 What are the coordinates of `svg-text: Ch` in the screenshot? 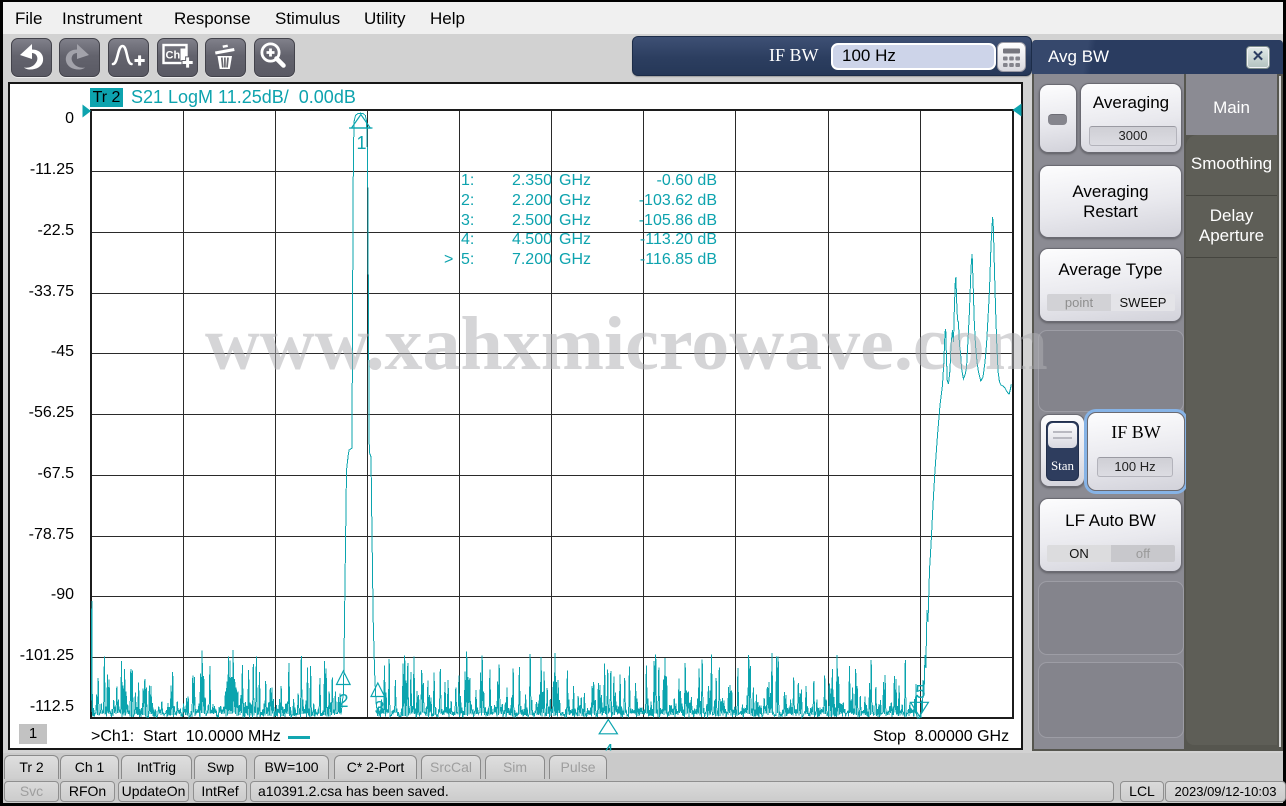 It's located at (173, 56).